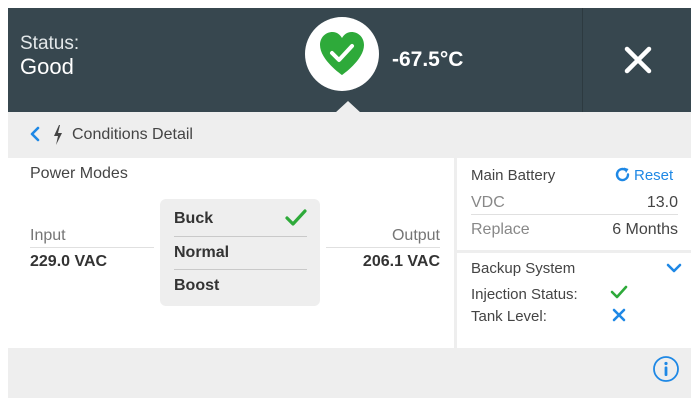 The image size is (691, 398). I want to click on mode-label: Normal, so click(202, 252).